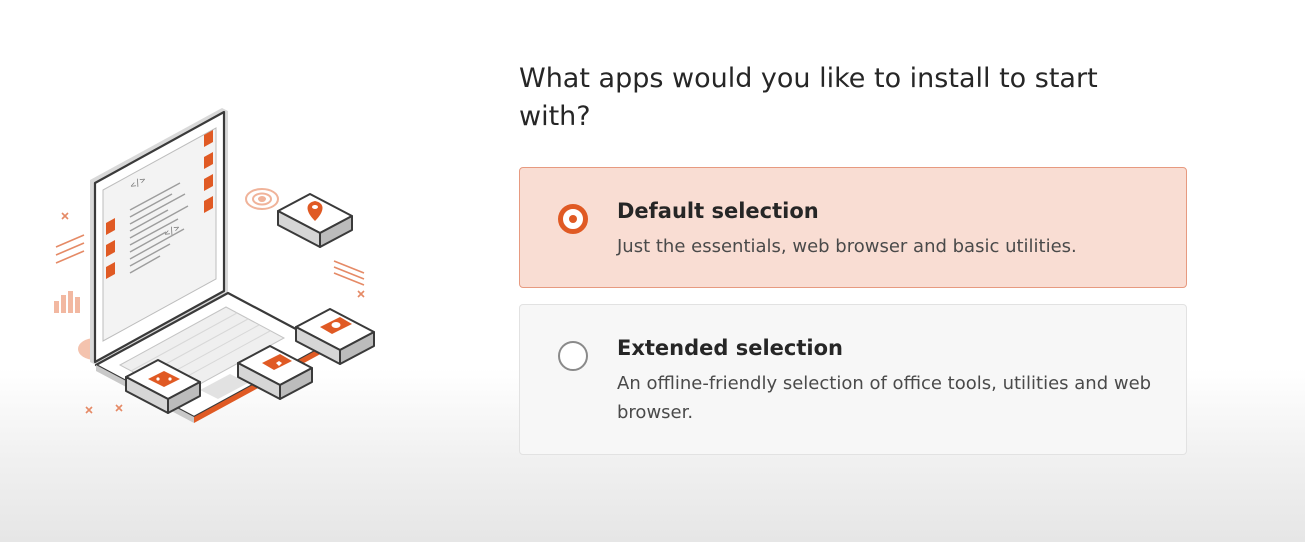 This screenshot has width=1305, height=542. What do you see at coordinates (573, 356) in the screenshot?
I see `extended-selection-radio` at bounding box center [573, 356].